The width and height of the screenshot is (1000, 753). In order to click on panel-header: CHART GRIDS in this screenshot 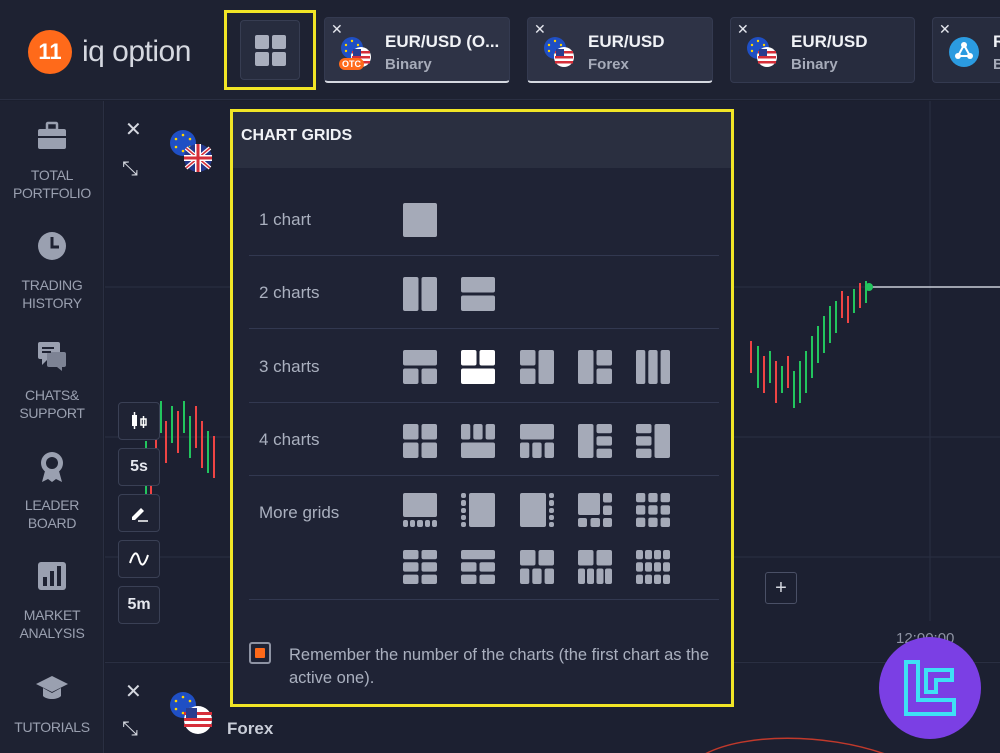, I will do `click(482, 140)`.